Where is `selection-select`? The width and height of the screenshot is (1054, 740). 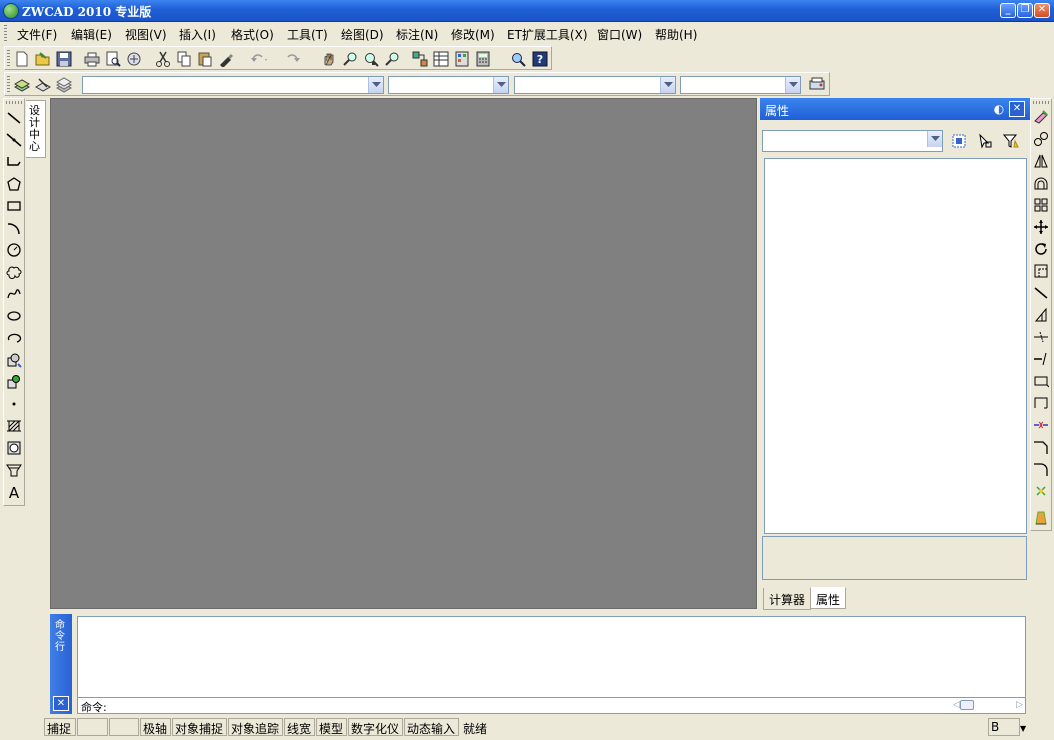
selection-select is located at coordinates (852, 141).